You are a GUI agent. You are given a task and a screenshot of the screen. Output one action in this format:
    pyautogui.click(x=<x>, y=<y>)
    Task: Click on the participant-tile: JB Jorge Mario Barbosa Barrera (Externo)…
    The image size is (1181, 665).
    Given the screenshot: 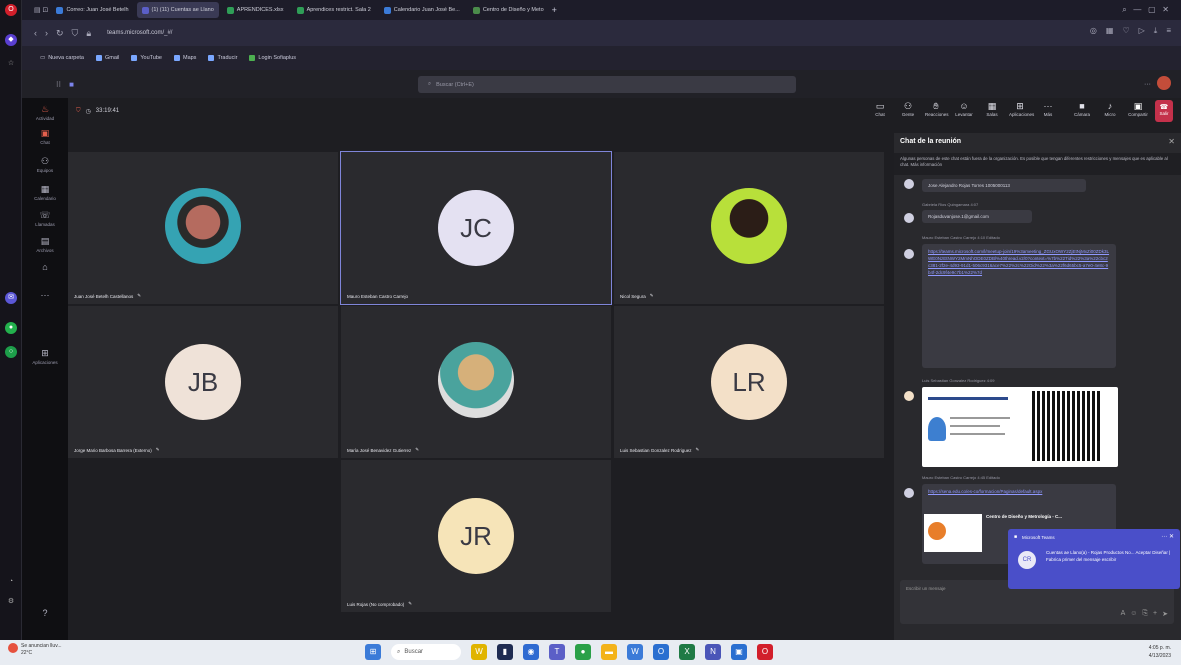 What is the action you would take?
    pyautogui.click(x=203, y=382)
    